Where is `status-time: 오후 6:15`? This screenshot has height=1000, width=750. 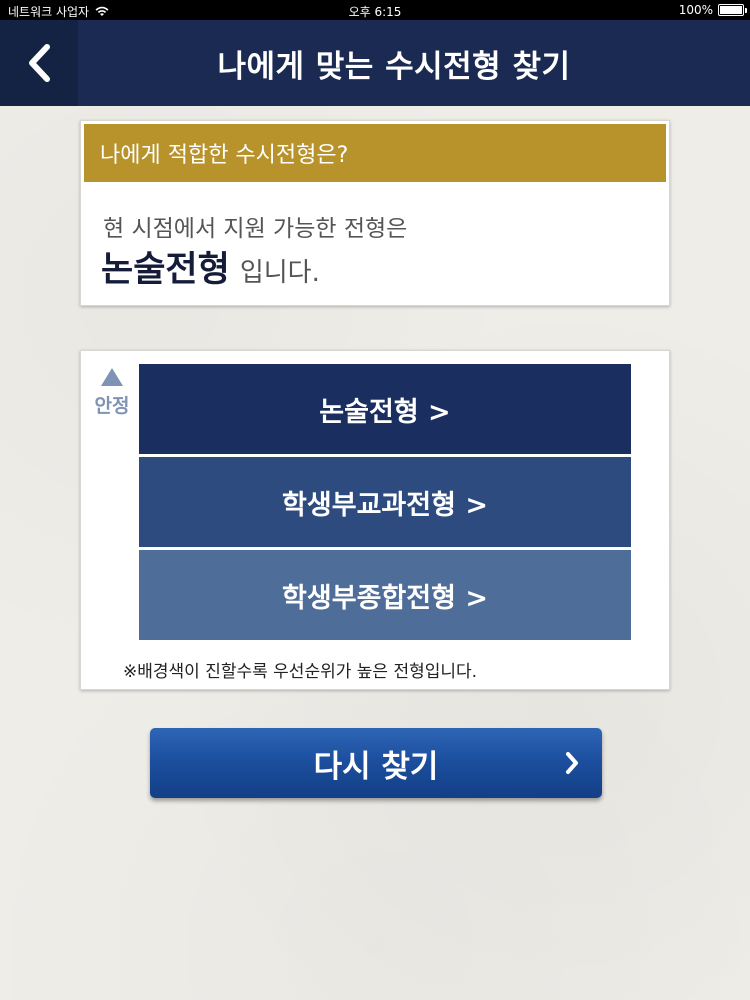 status-time: 오후 6:15 is located at coordinates (375, 12).